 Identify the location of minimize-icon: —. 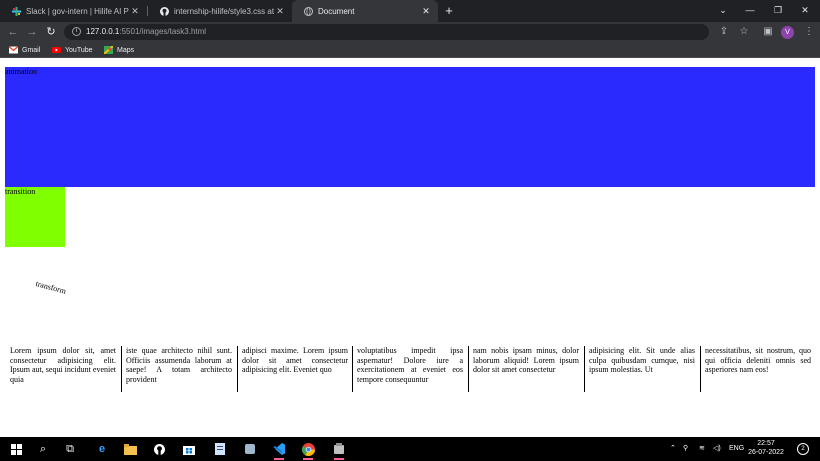
(750, 10).